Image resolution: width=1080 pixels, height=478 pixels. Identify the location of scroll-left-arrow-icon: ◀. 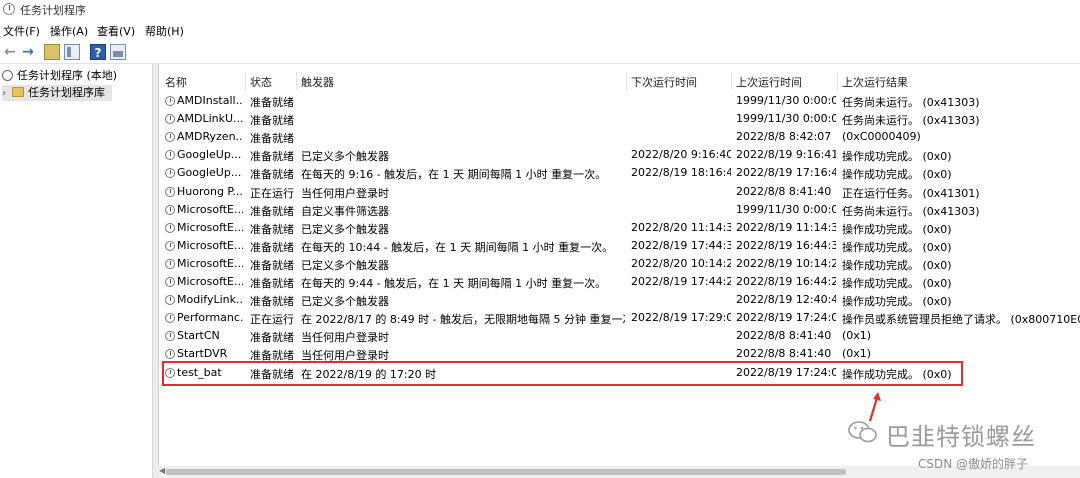
(162, 470).